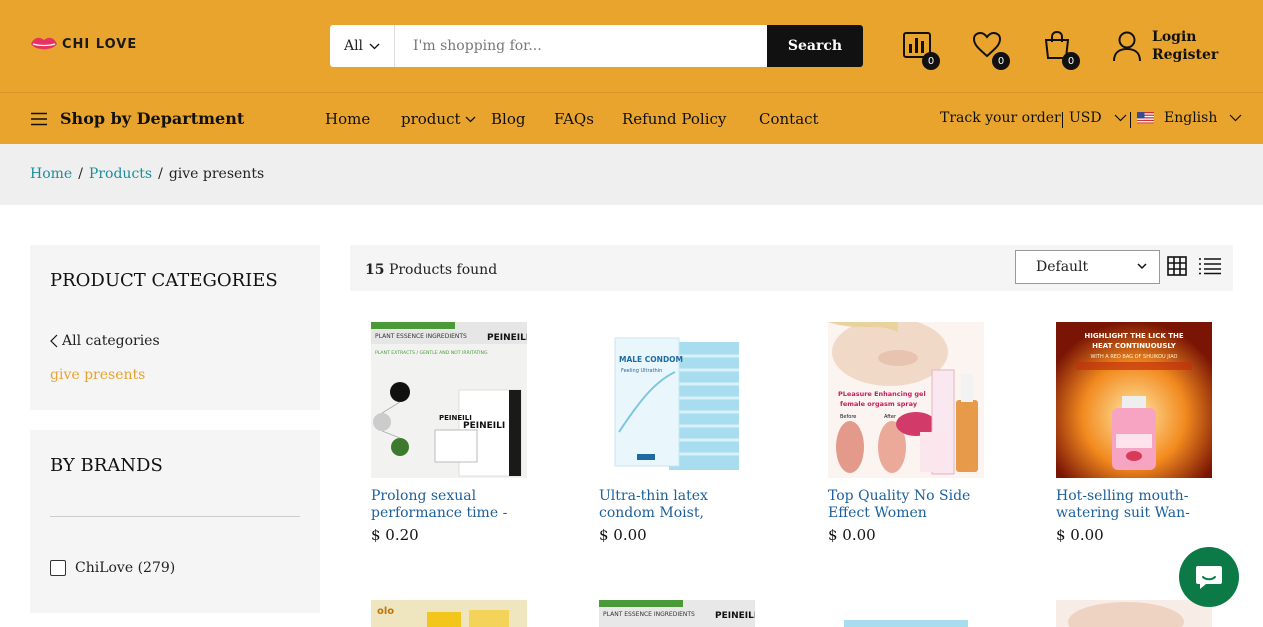 The height and width of the screenshot is (627, 1263). What do you see at coordinates (164, 280) in the screenshot?
I see `product-categories-title: PRODUCT CATEGORIES` at bounding box center [164, 280].